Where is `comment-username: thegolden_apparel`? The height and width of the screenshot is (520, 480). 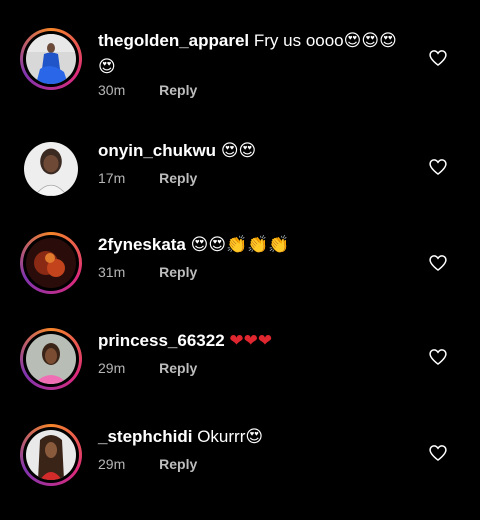
comment-username: thegolden_apparel is located at coordinates (173, 40).